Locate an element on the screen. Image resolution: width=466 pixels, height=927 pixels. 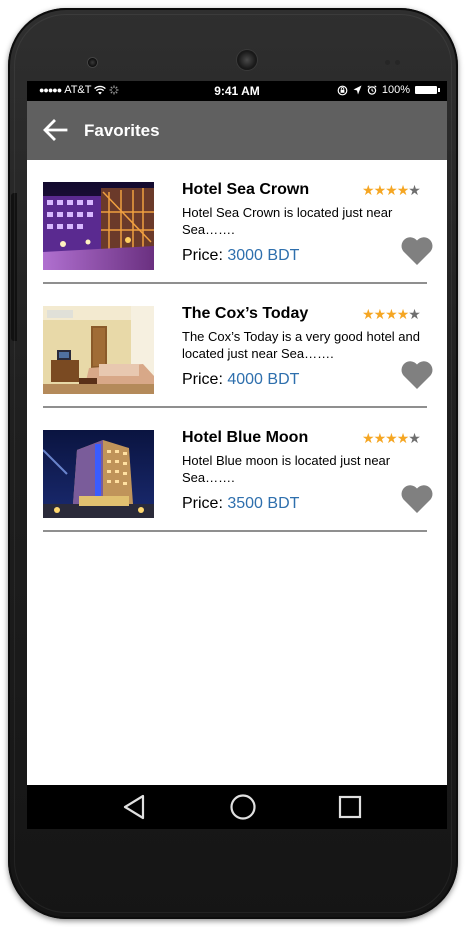
arrow-left-icon is located at coordinates (55, 130).